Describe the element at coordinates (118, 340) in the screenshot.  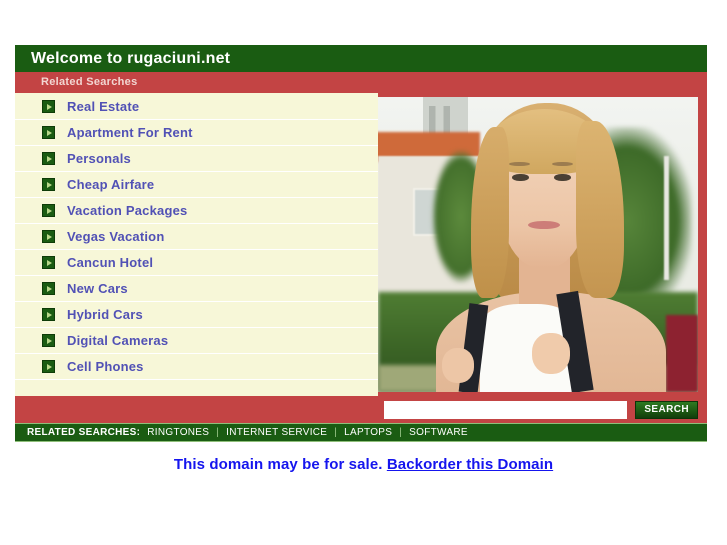
I see `list-item-label: Digital Cameras` at that location.